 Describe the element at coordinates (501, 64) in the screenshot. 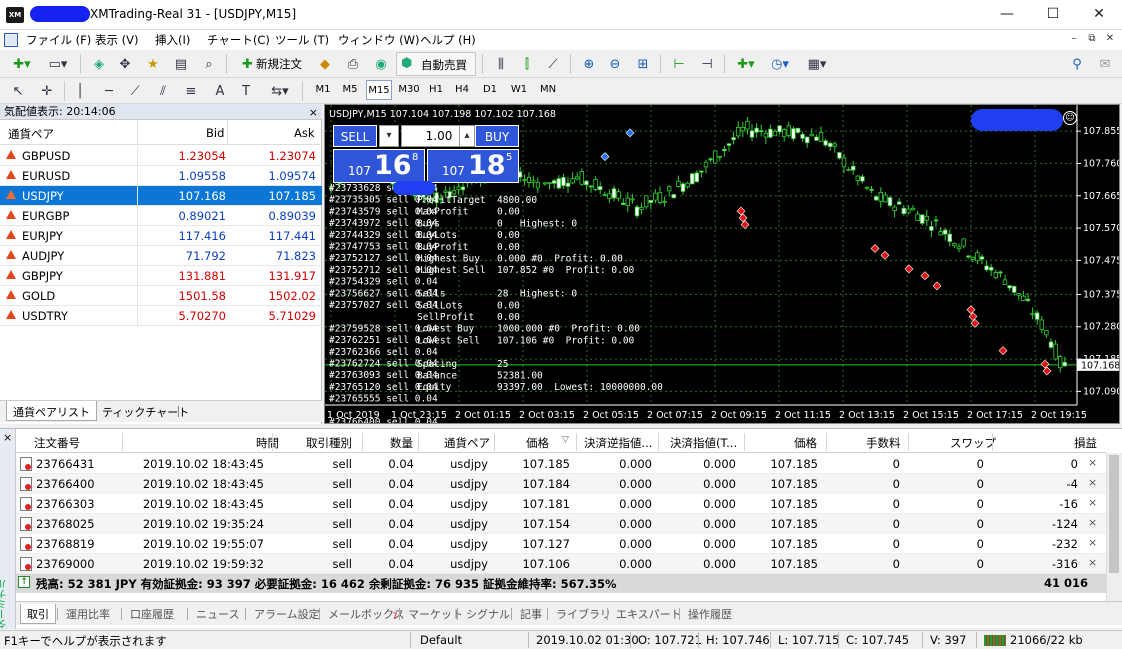

I see `bar-chart-icon: ⫼` at that location.